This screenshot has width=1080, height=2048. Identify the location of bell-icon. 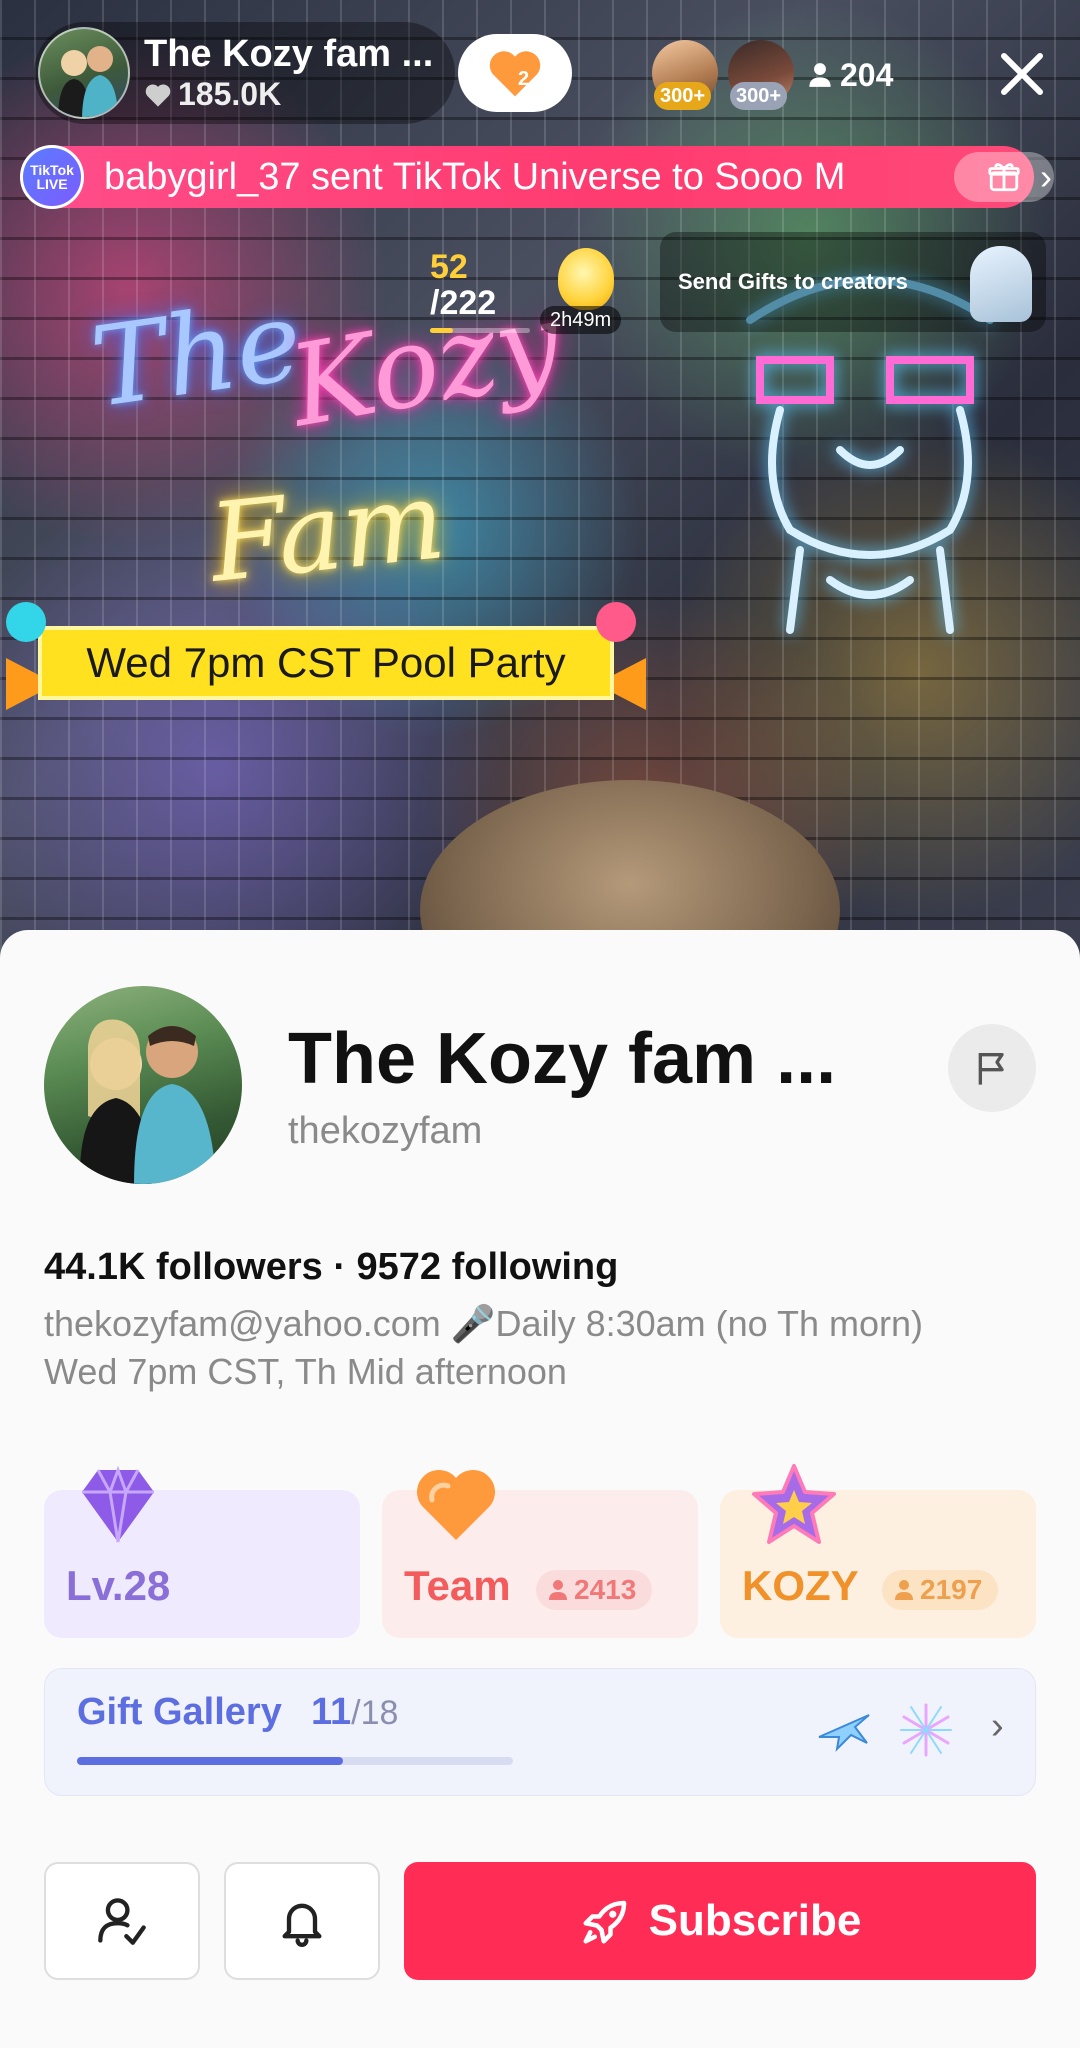
(302, 1925).